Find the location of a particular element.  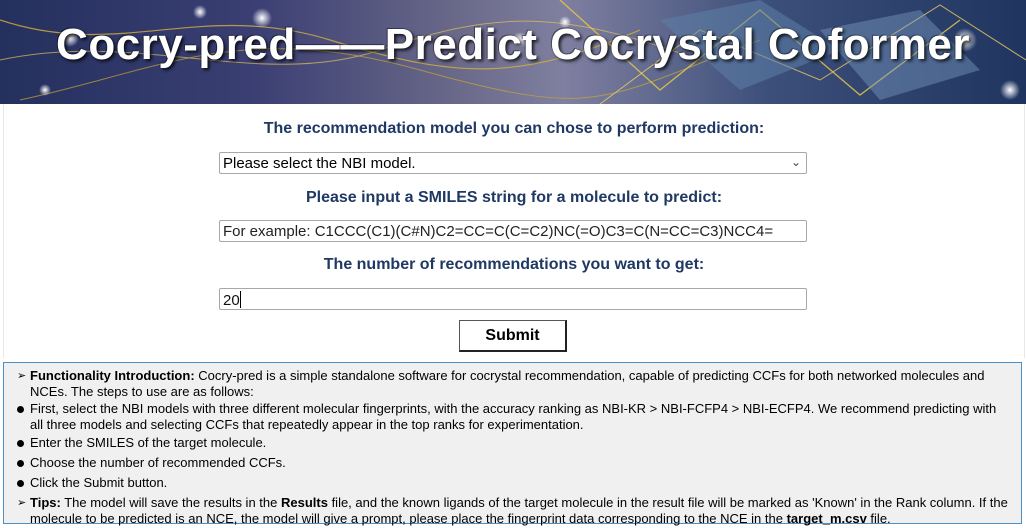

step-item: Click the Submit button. is located at coordinates (99, 482).